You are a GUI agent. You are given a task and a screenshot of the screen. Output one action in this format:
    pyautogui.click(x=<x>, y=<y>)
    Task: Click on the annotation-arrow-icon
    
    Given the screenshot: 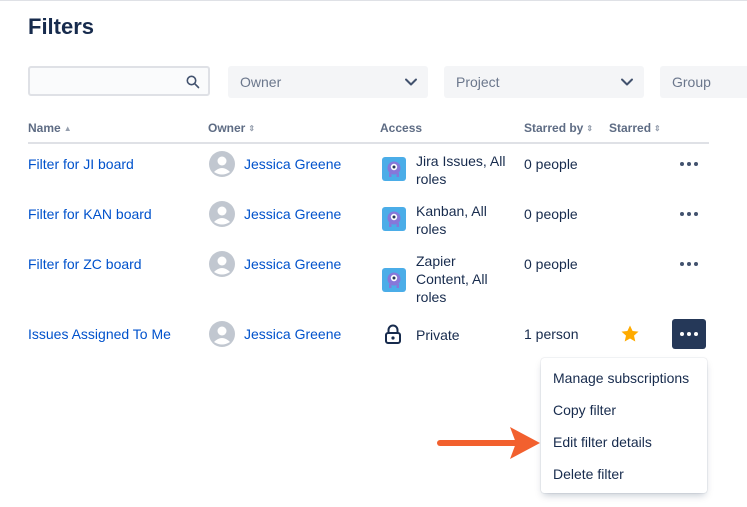 What is the action you would take?
    pyautogui.click(x=488, y=443)
    